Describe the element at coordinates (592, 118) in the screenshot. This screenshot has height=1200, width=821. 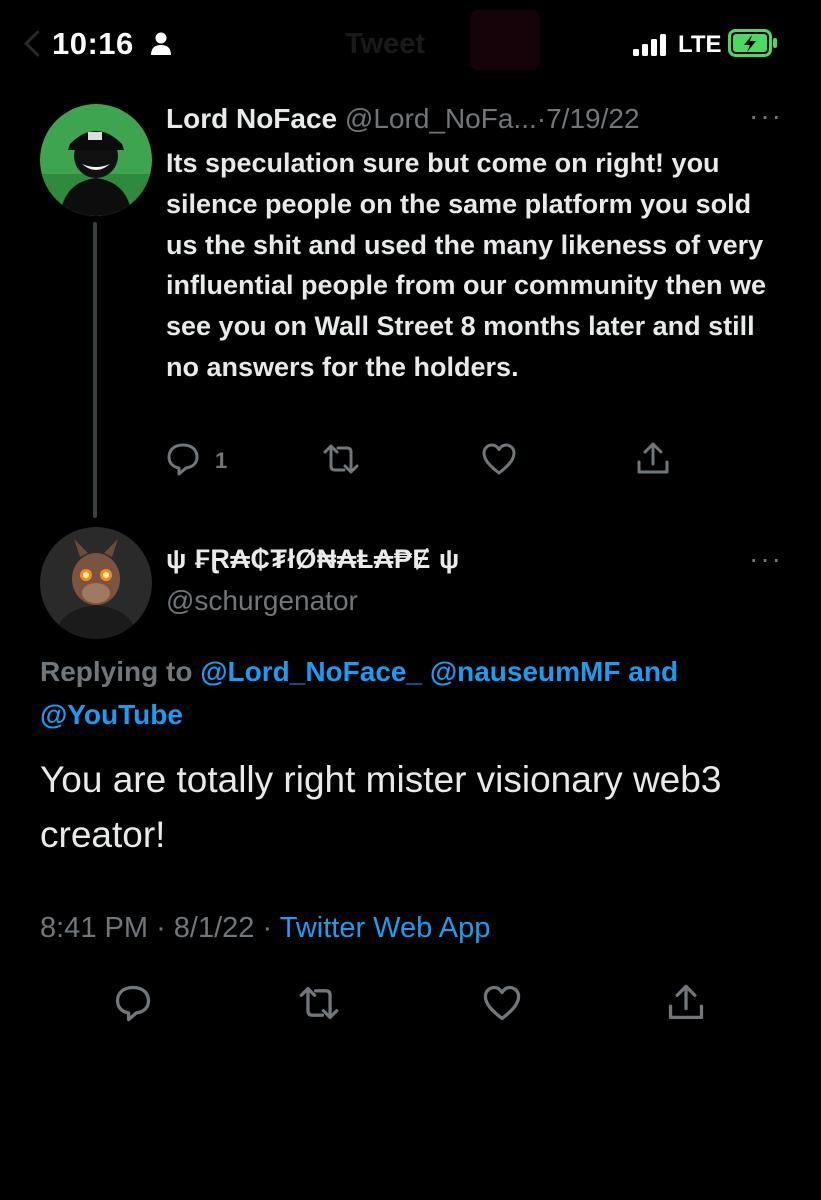
I see `tweet-date: 7/19/22` at that location.